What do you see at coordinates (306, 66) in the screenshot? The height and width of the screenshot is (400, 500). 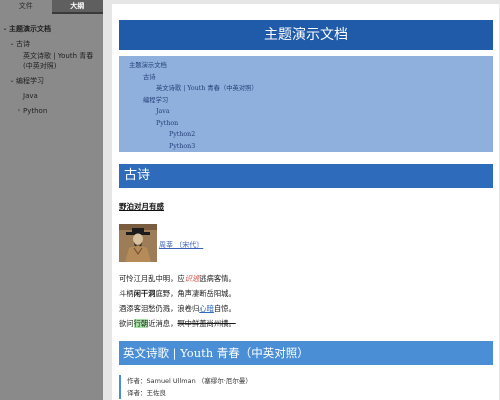 I see `toc-item: 主题演示文档` at bounding box center [306, 66].